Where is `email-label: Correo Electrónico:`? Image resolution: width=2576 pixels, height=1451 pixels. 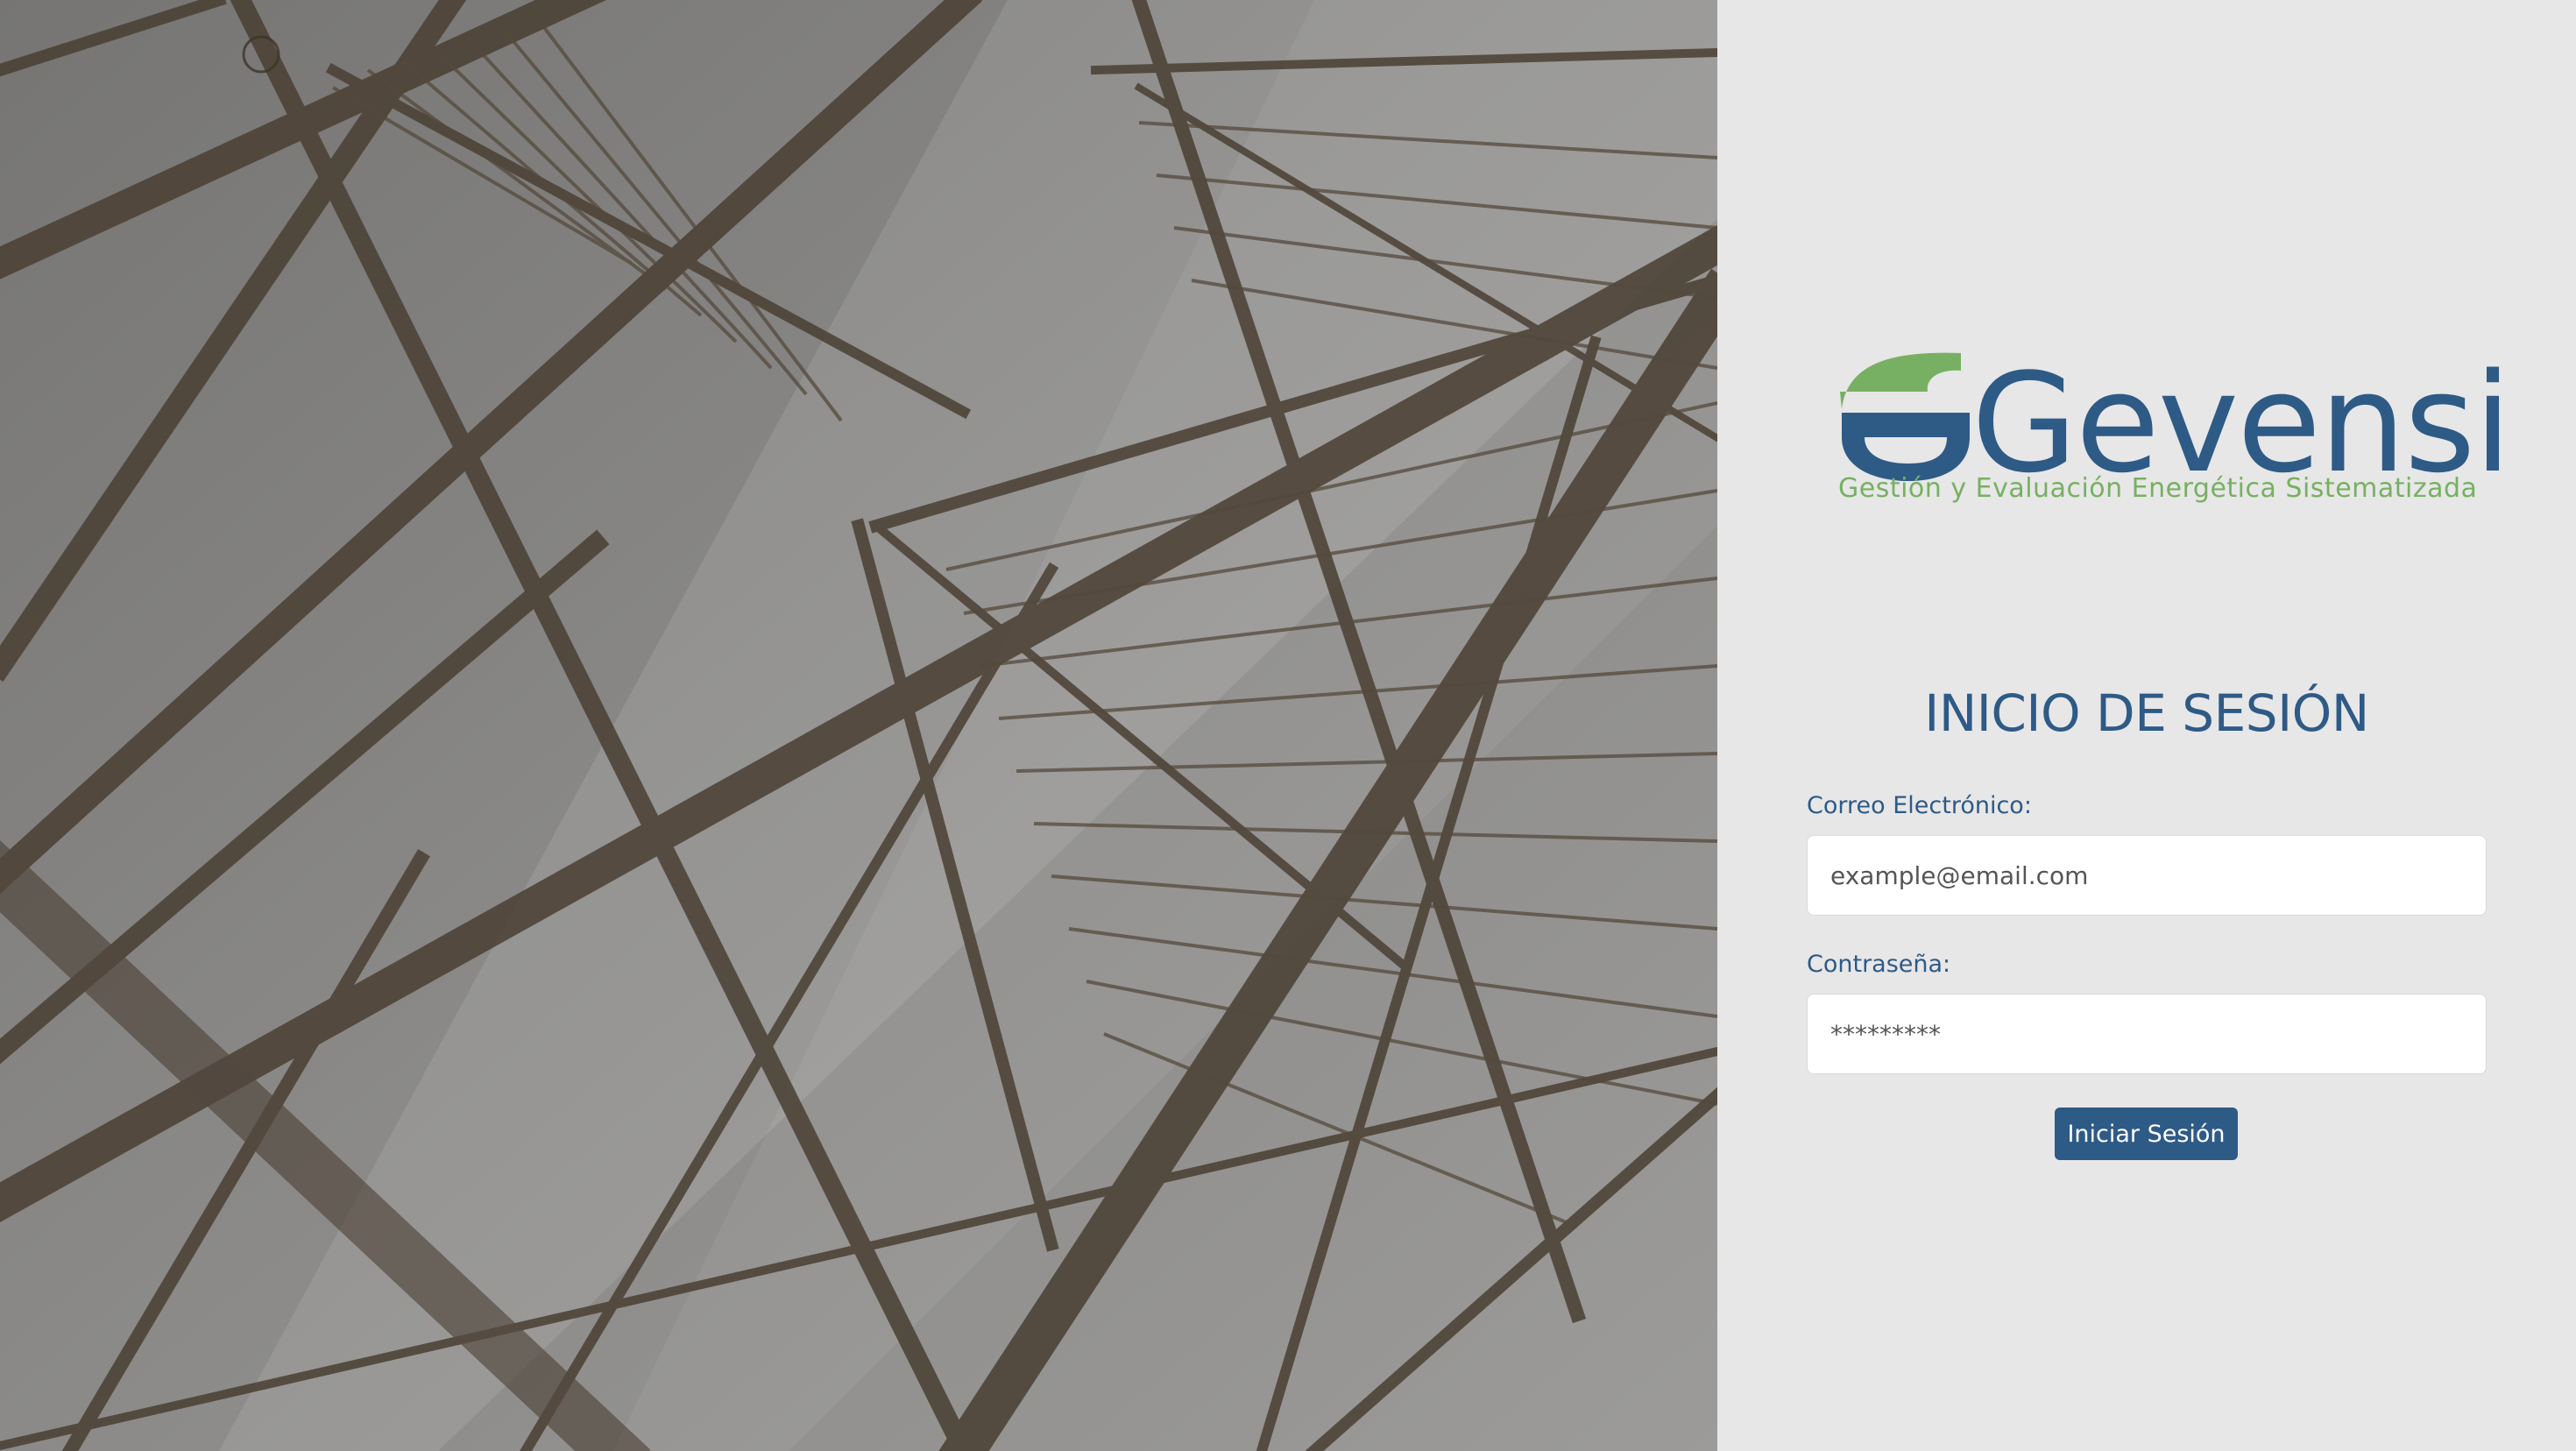
email-label: Correo Electrónico: is located at coordinates (1919, 805).